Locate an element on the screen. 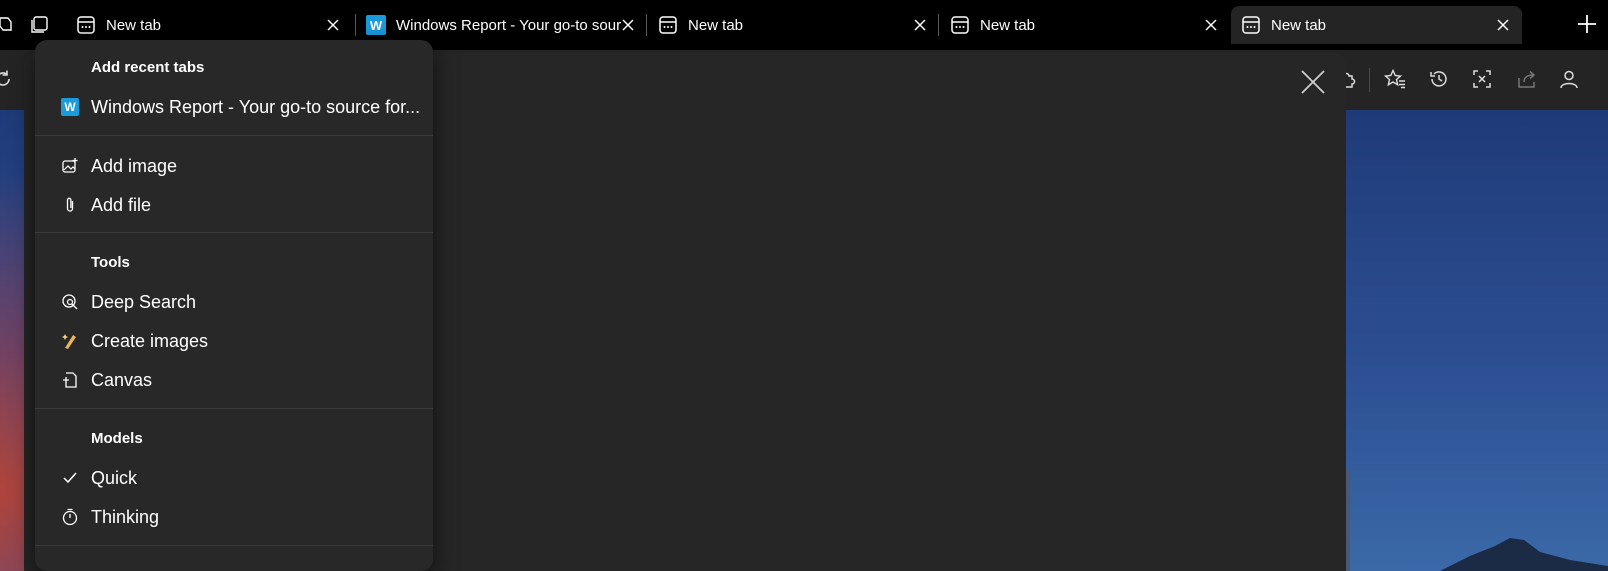 The image size is (1608, 571). deep-search-icon is located at coordinates (70, 302).